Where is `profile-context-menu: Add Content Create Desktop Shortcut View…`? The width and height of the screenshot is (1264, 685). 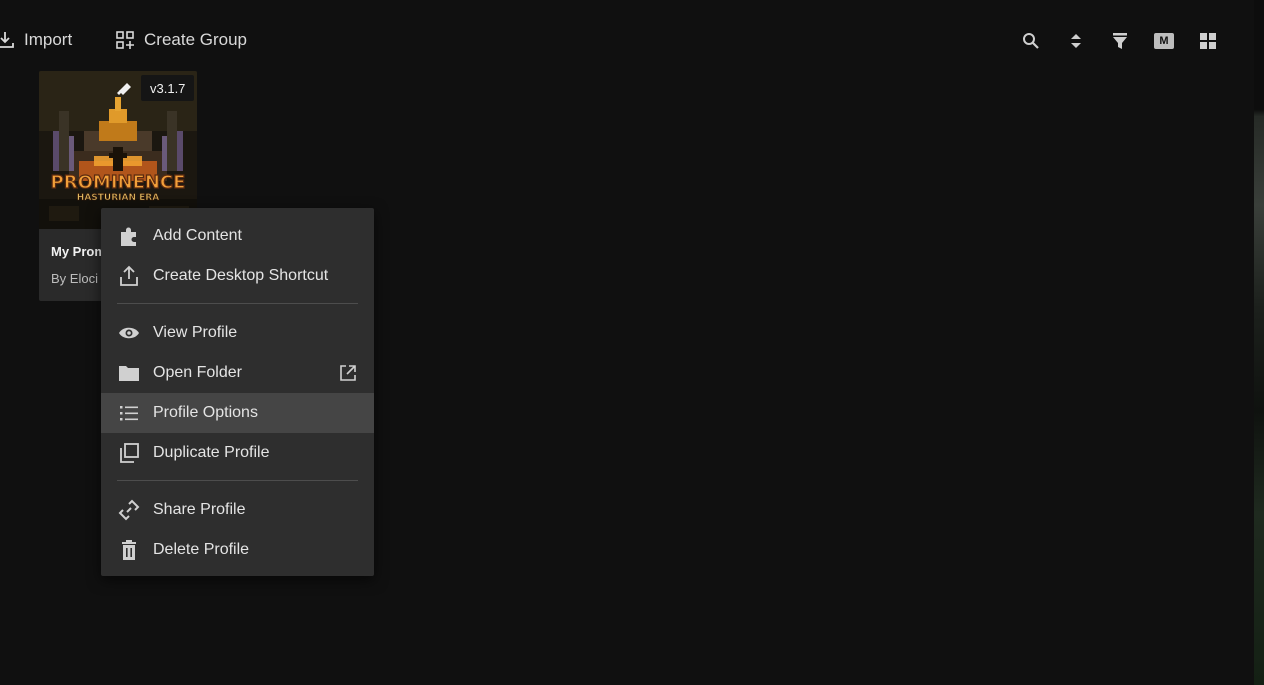
profile-context-menu: Add Content Create Desktop Shortcut View… is located at coordinates (237, 392).